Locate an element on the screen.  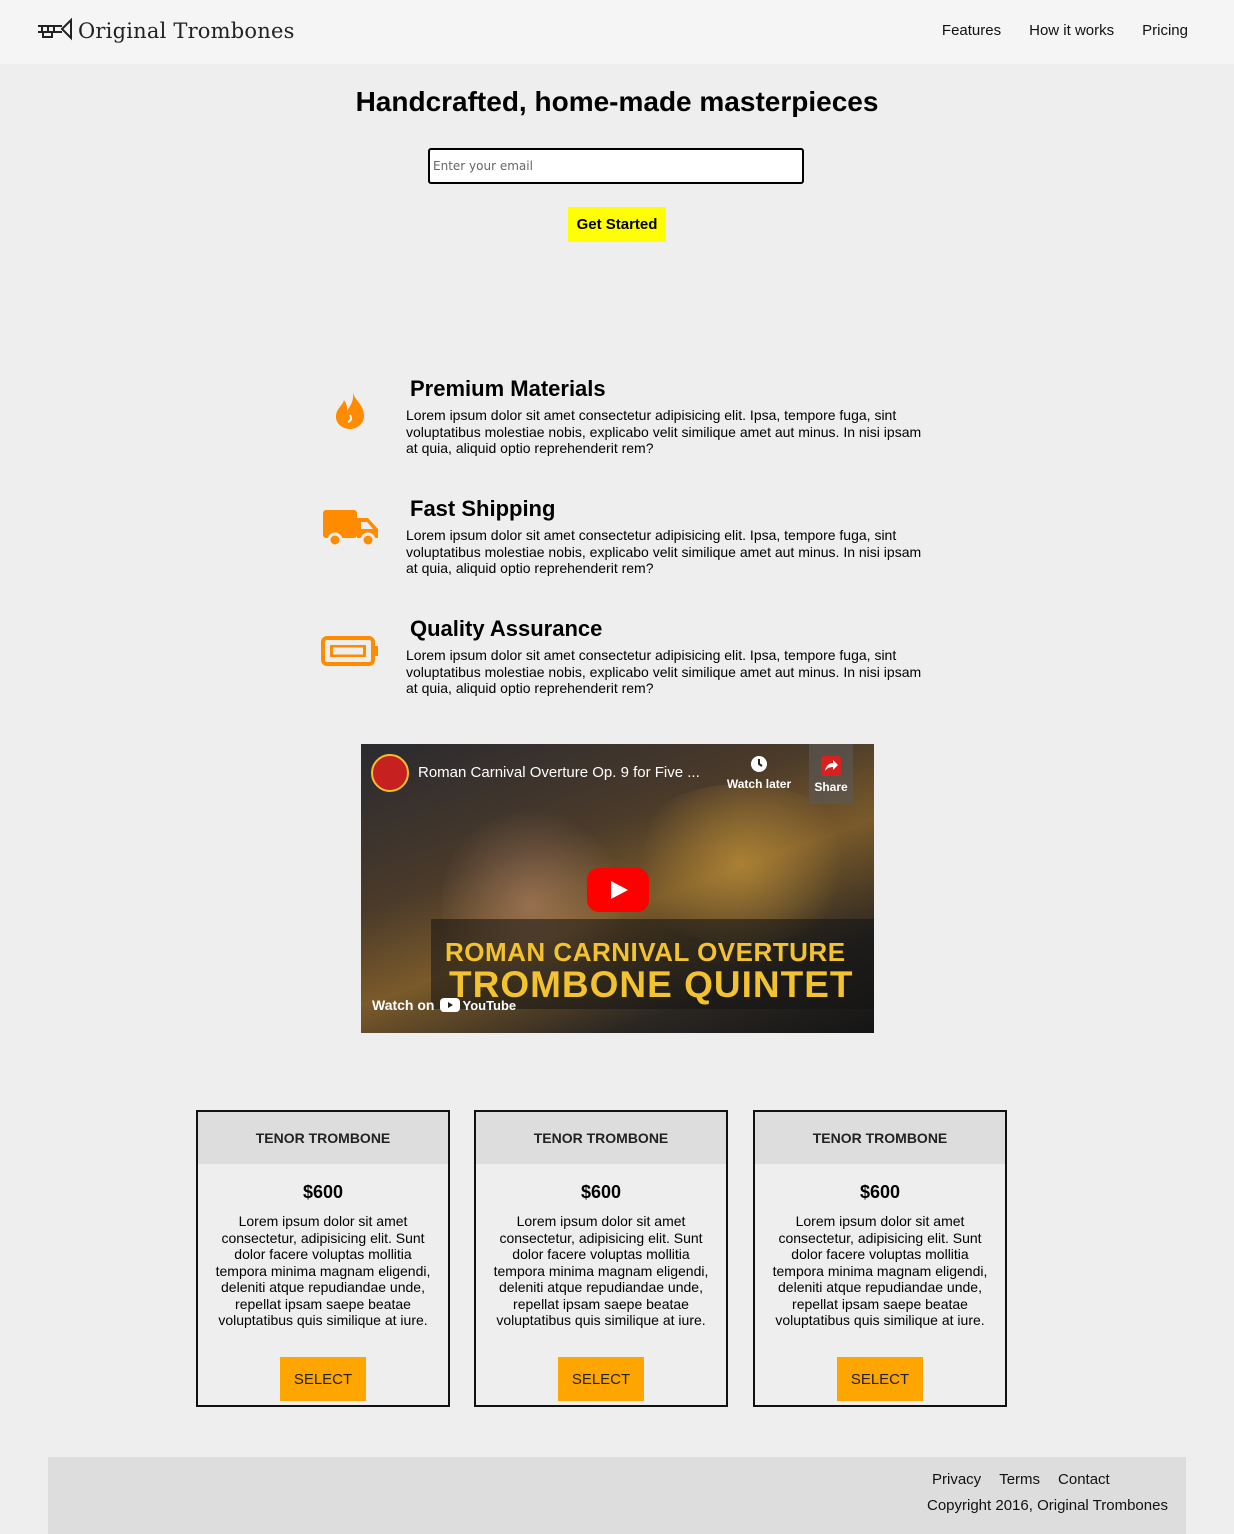
watch-on-youtube-link: Watch on YouTube is located at coordinates (444, 1005).